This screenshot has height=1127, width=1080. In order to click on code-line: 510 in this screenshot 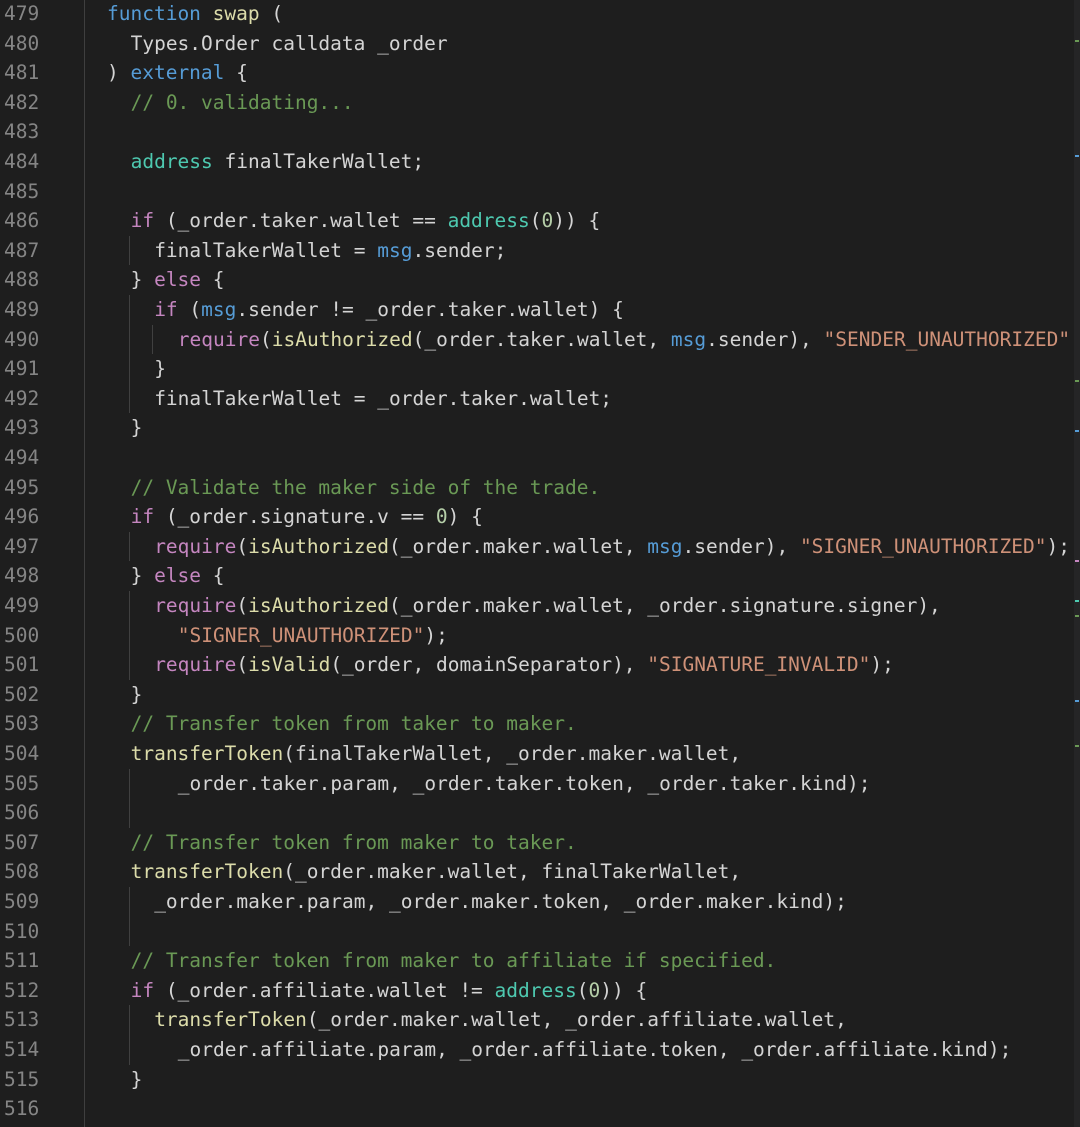, I will do `click(540, 931)`.